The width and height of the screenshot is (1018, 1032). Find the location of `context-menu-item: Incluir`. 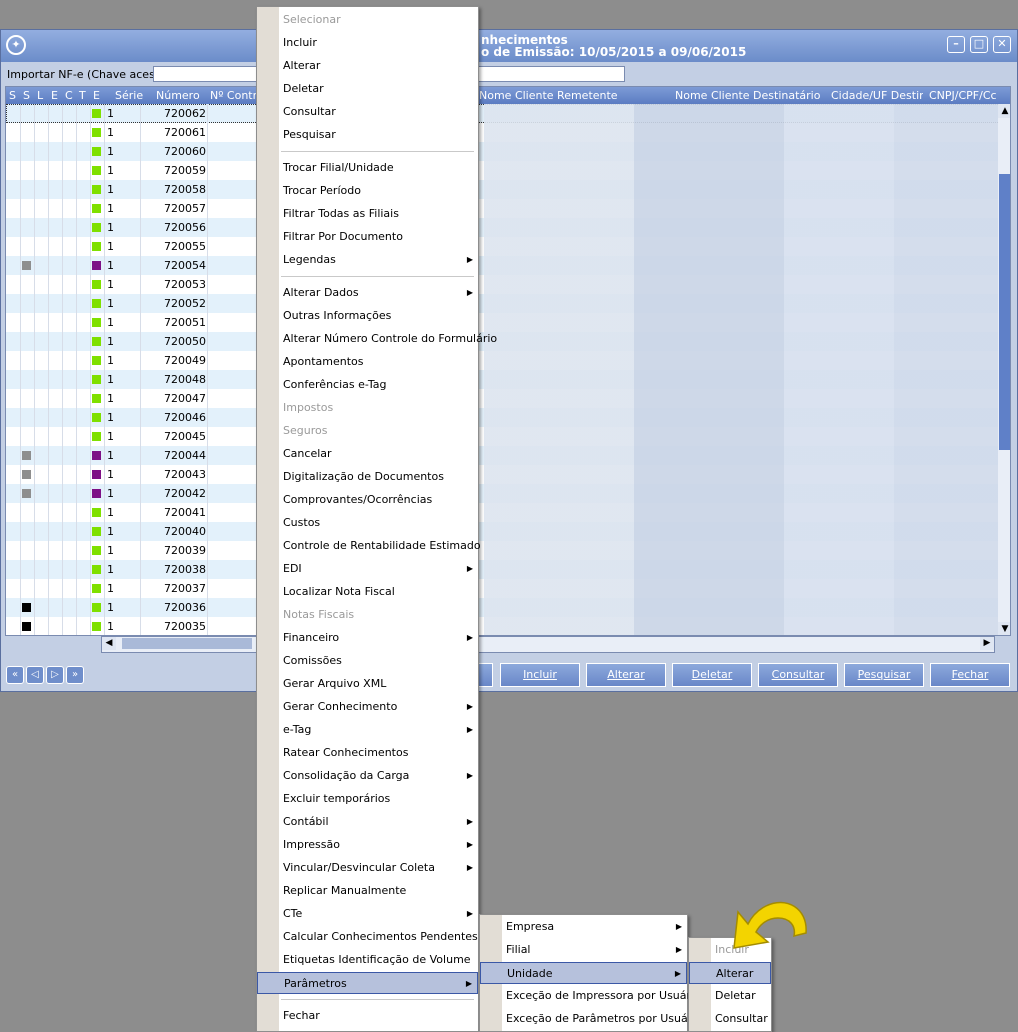

context-menu-item: Incluir is located at coordinates (367, 43).